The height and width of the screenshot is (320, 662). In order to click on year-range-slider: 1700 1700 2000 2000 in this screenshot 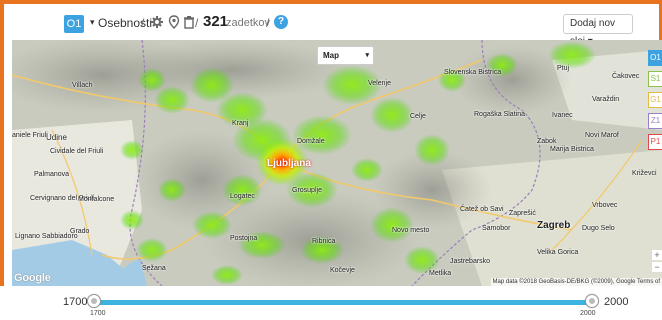, I will do `click(331, 303)`.